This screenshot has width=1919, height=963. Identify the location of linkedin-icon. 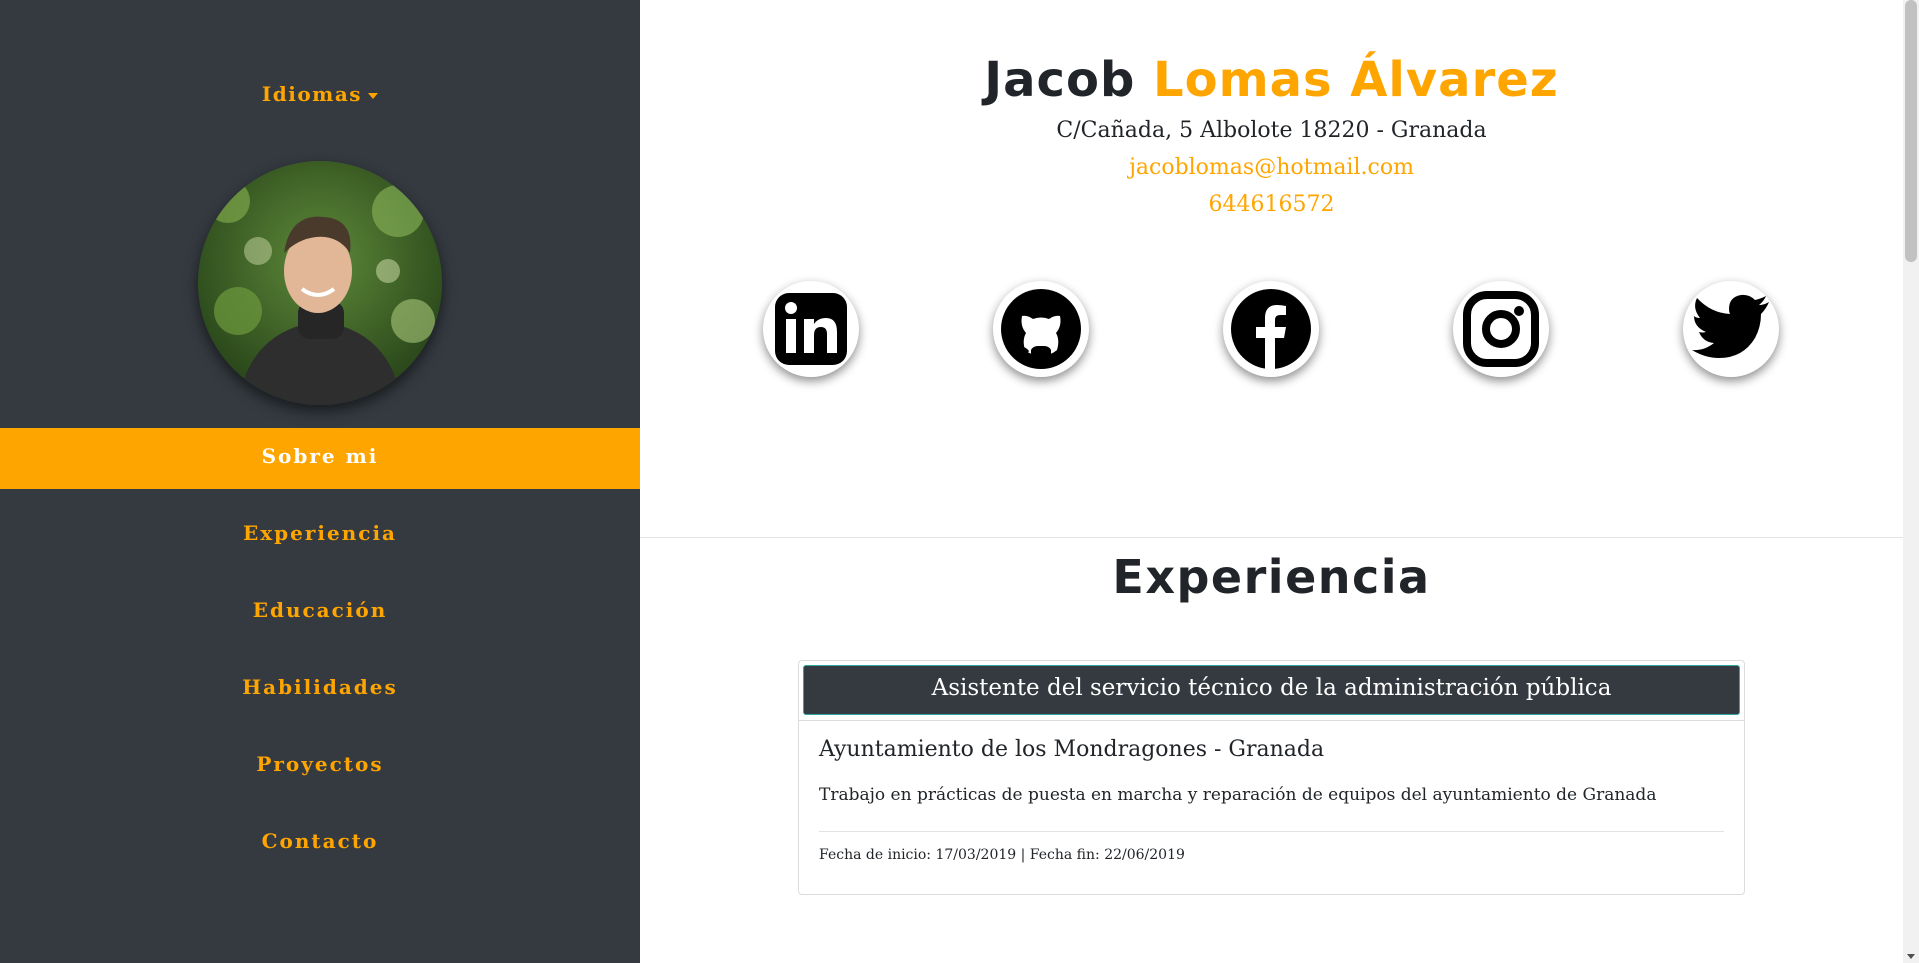
(811, 329).